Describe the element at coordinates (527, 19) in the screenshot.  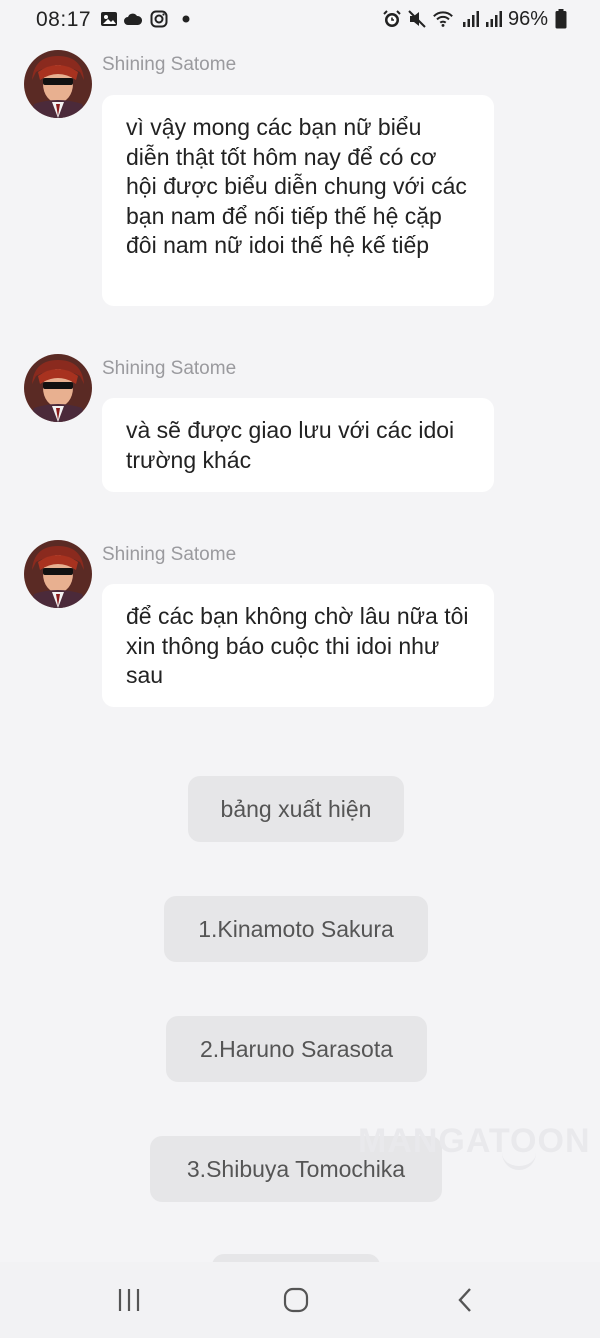
I see `battery-percent: 96%` at that location.